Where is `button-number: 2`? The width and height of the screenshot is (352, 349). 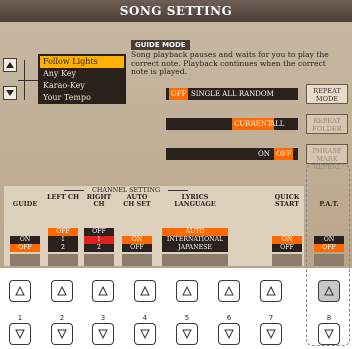 button-number: 2 is located at coordinates (62, 318).